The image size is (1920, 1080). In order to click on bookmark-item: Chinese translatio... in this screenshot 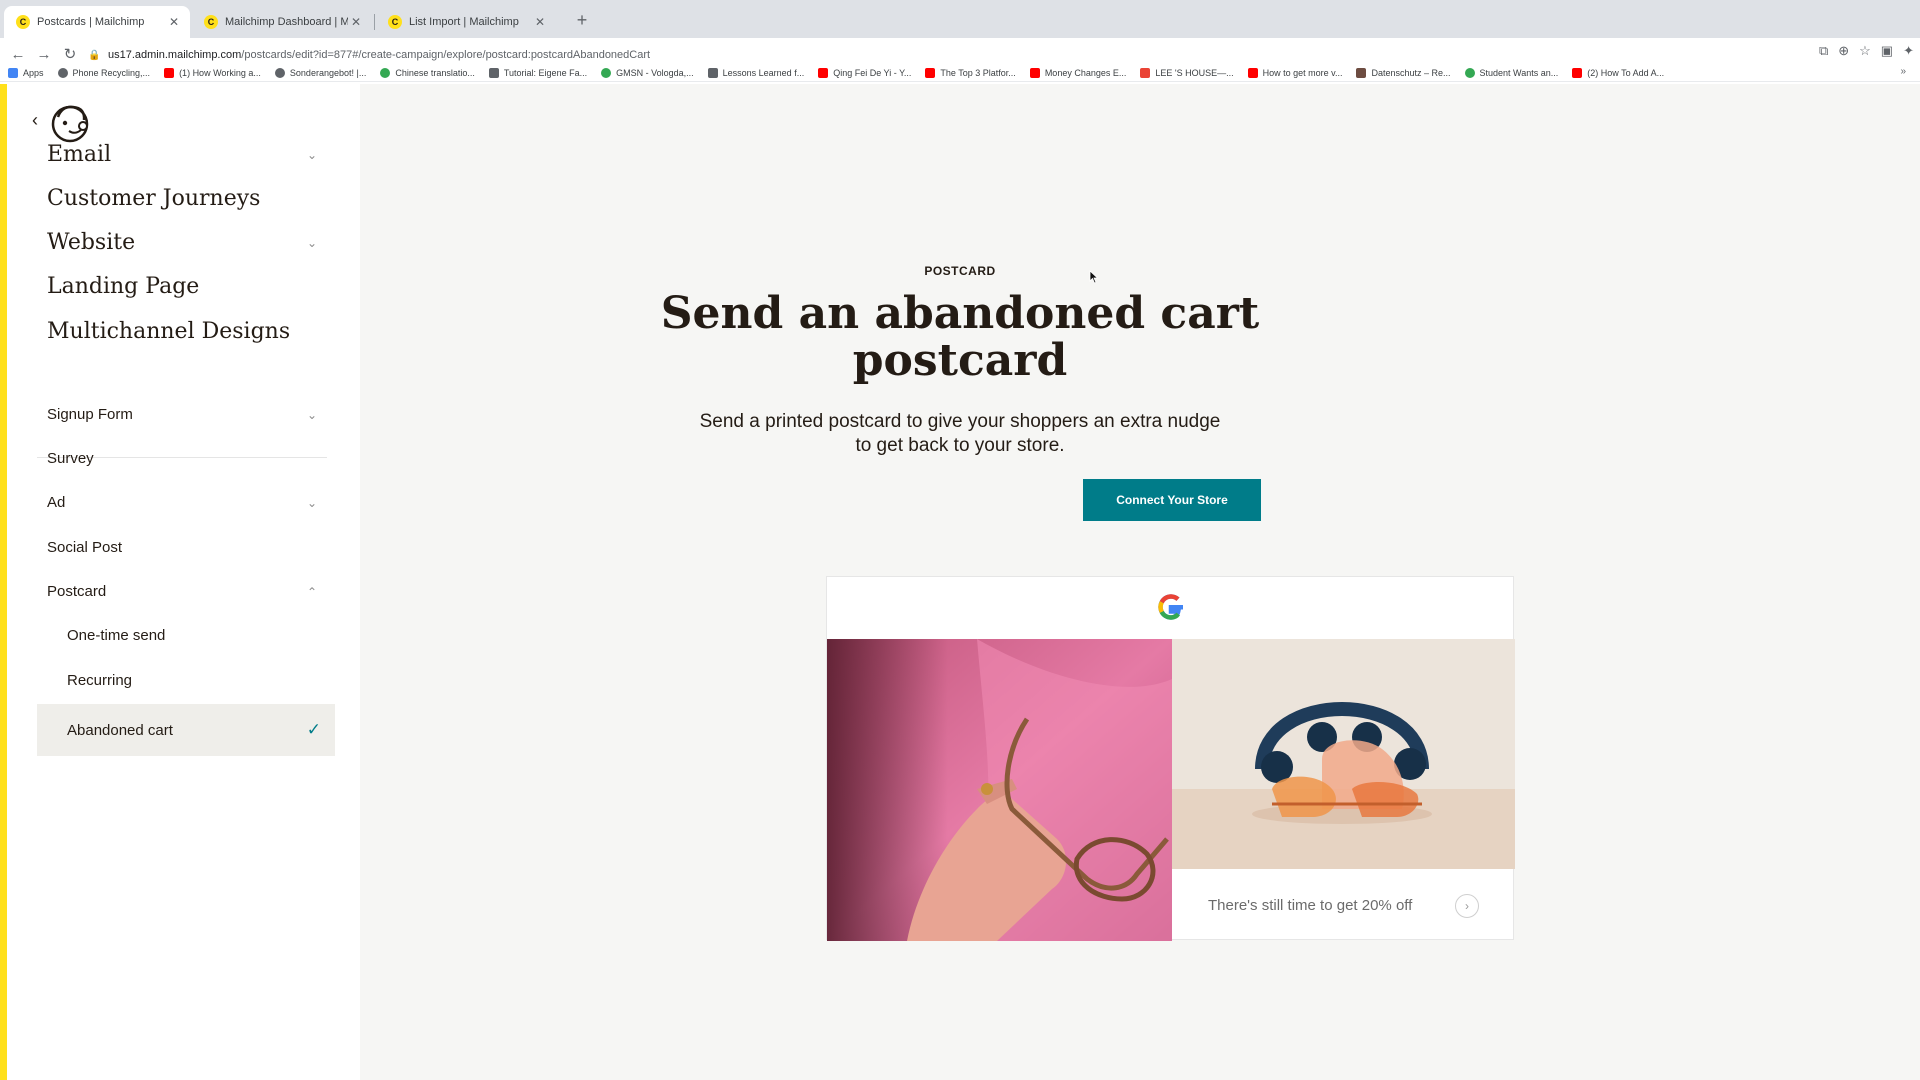, I will do `click(427, 72)`.